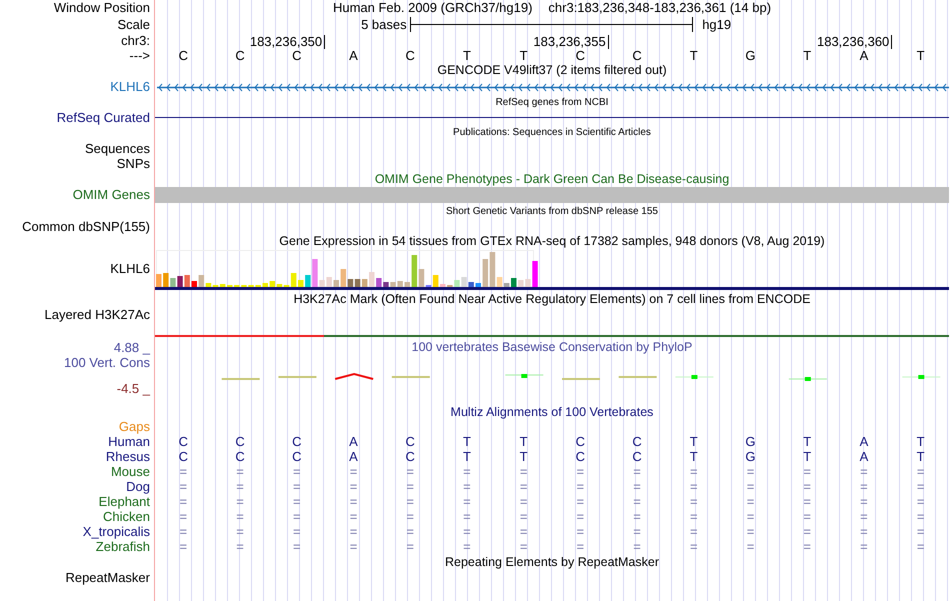 The width and height of the screenshot is (950, 601). I want to click on track-label: Dog, so click(138, 486).